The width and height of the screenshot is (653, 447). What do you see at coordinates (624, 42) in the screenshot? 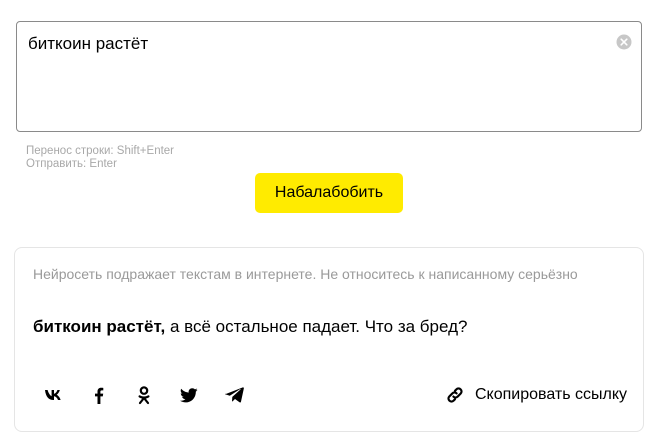
I see `clear-circle-icon` at bounding box center [624, 42].